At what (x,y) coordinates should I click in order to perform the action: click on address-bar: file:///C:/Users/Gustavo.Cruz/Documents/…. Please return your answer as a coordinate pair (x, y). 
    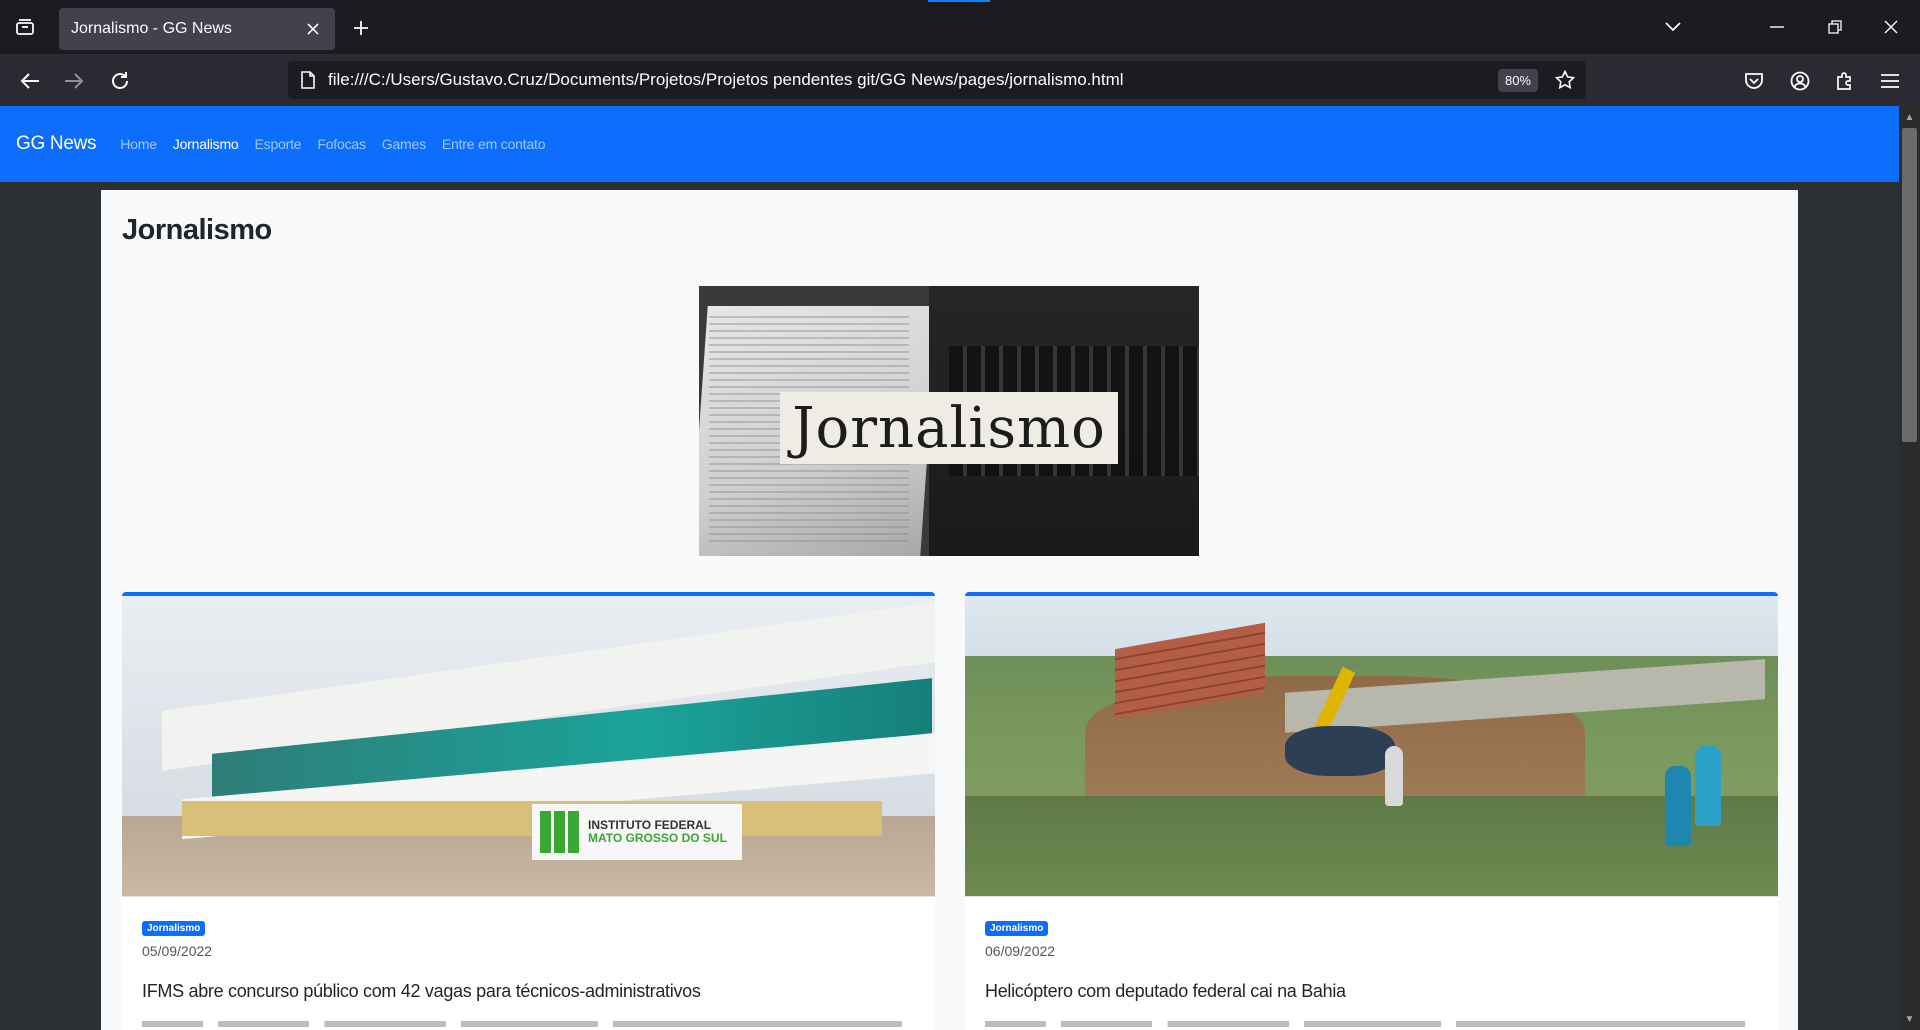
    Looking at the image, I should click on (937, 80).